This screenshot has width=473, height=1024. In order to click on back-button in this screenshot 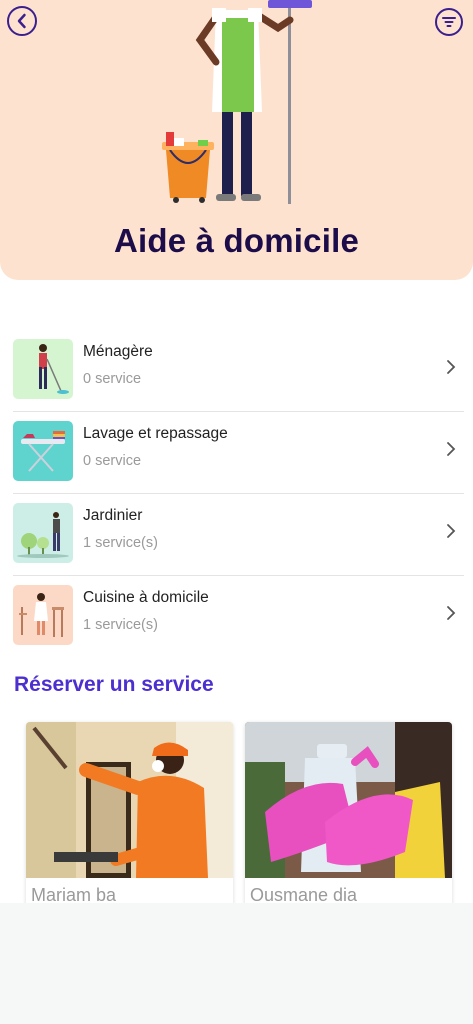, I will do `click(22, 21)`.